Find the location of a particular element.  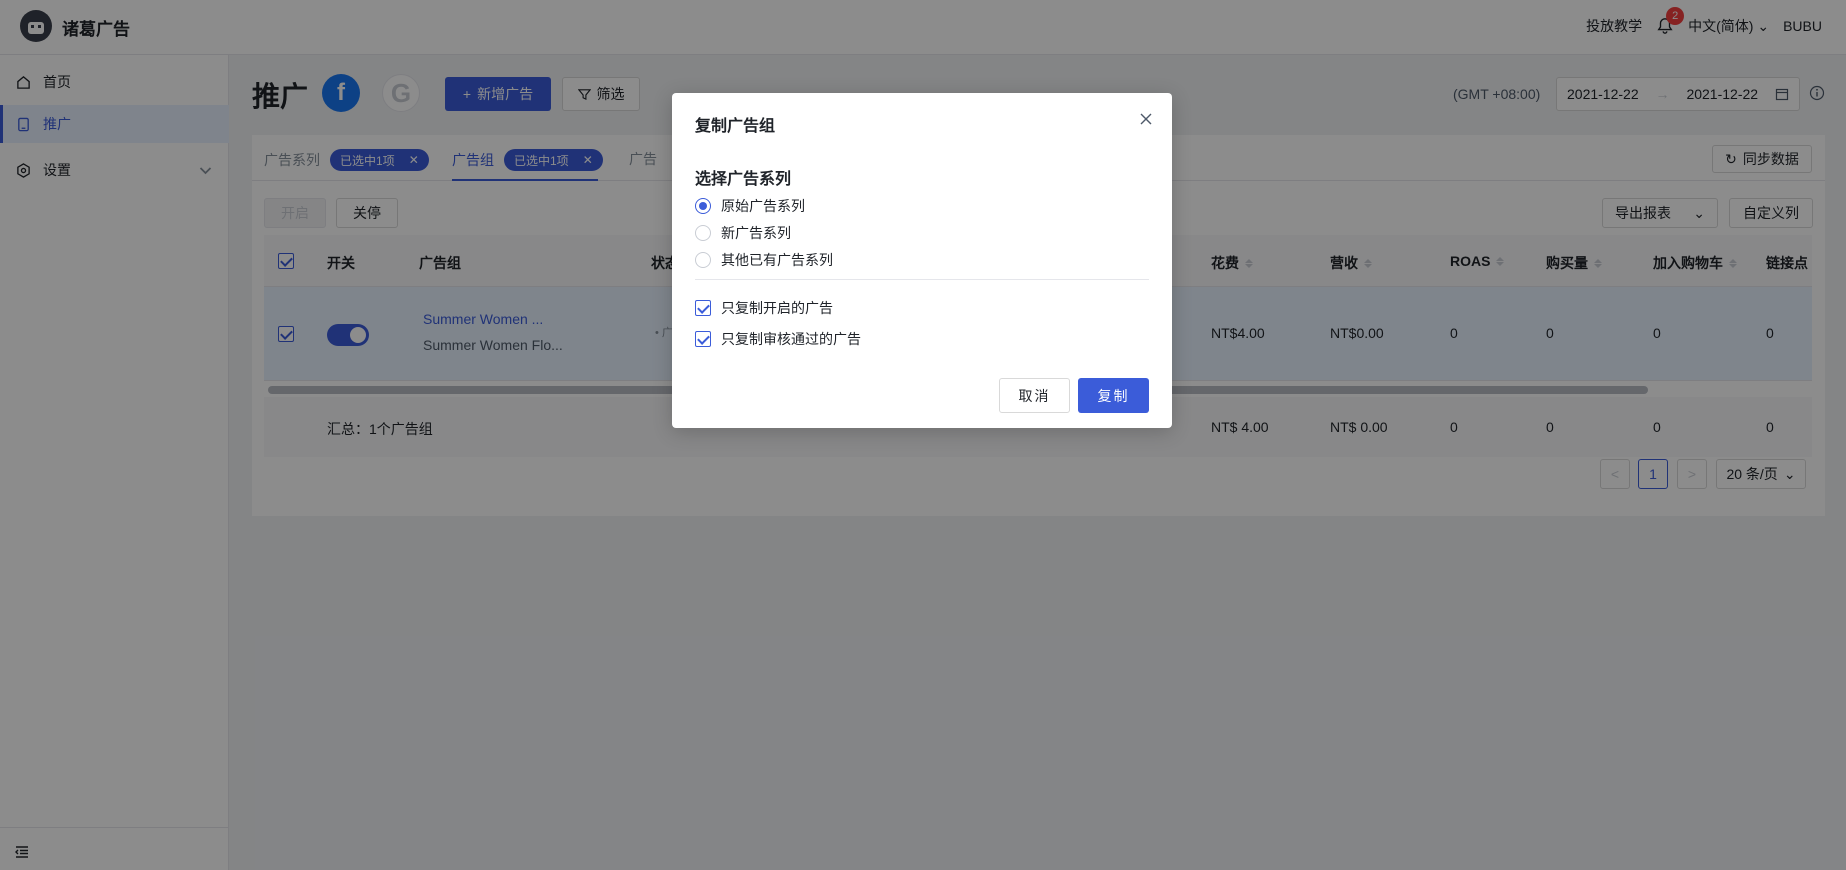

dialog-title: 复制广告组 is located at coordinates (735, 126).